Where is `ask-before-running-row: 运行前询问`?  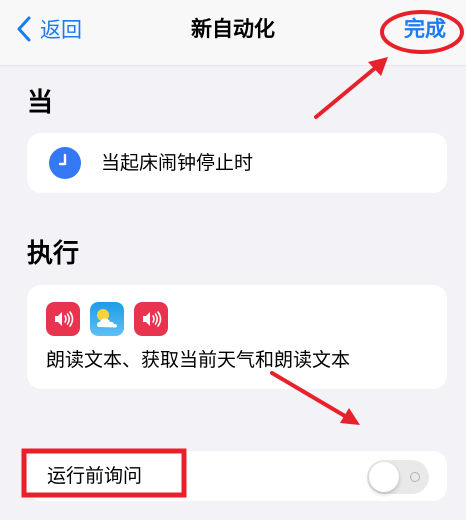
ask-before-running-row: 运行前询问 is located at coordinates (237, 476).